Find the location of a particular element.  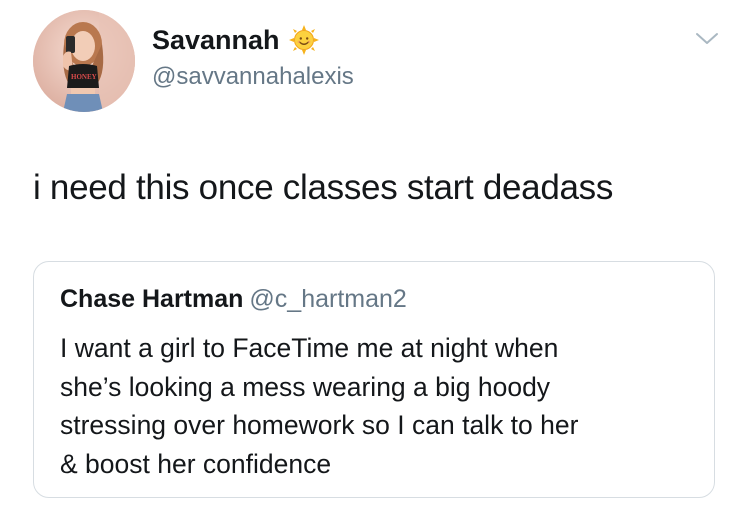

avatar: HONEY is located at coordinates (84, 61).